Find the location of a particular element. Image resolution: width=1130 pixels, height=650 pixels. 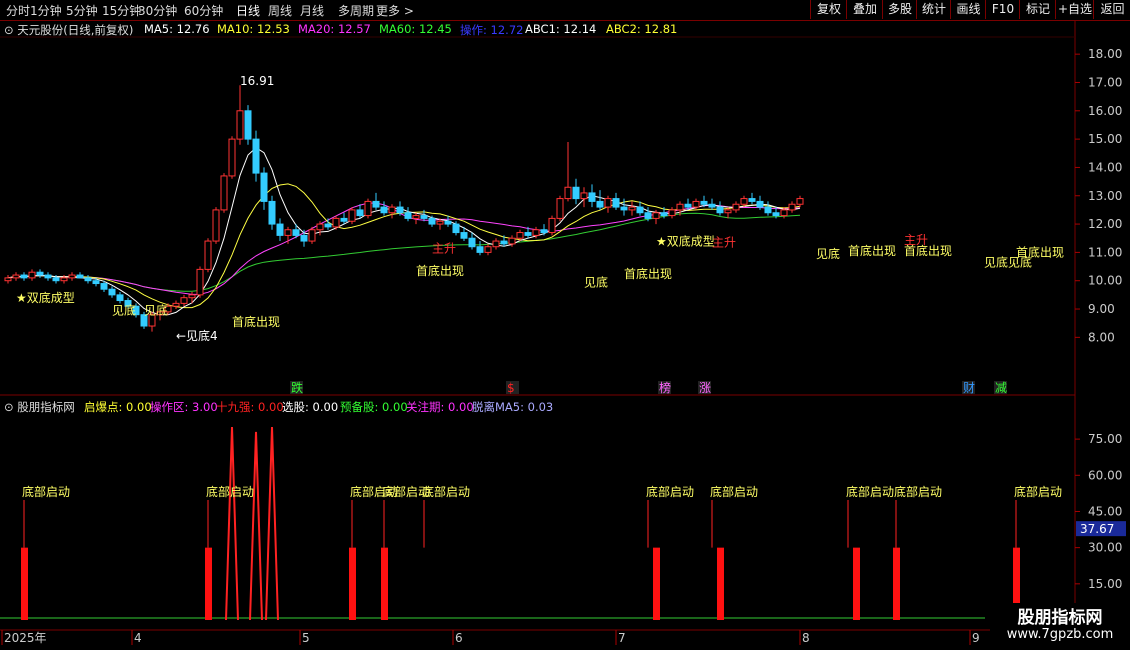

indicator-2: 十九强: 0.00 is located at coordinates (250, 407).